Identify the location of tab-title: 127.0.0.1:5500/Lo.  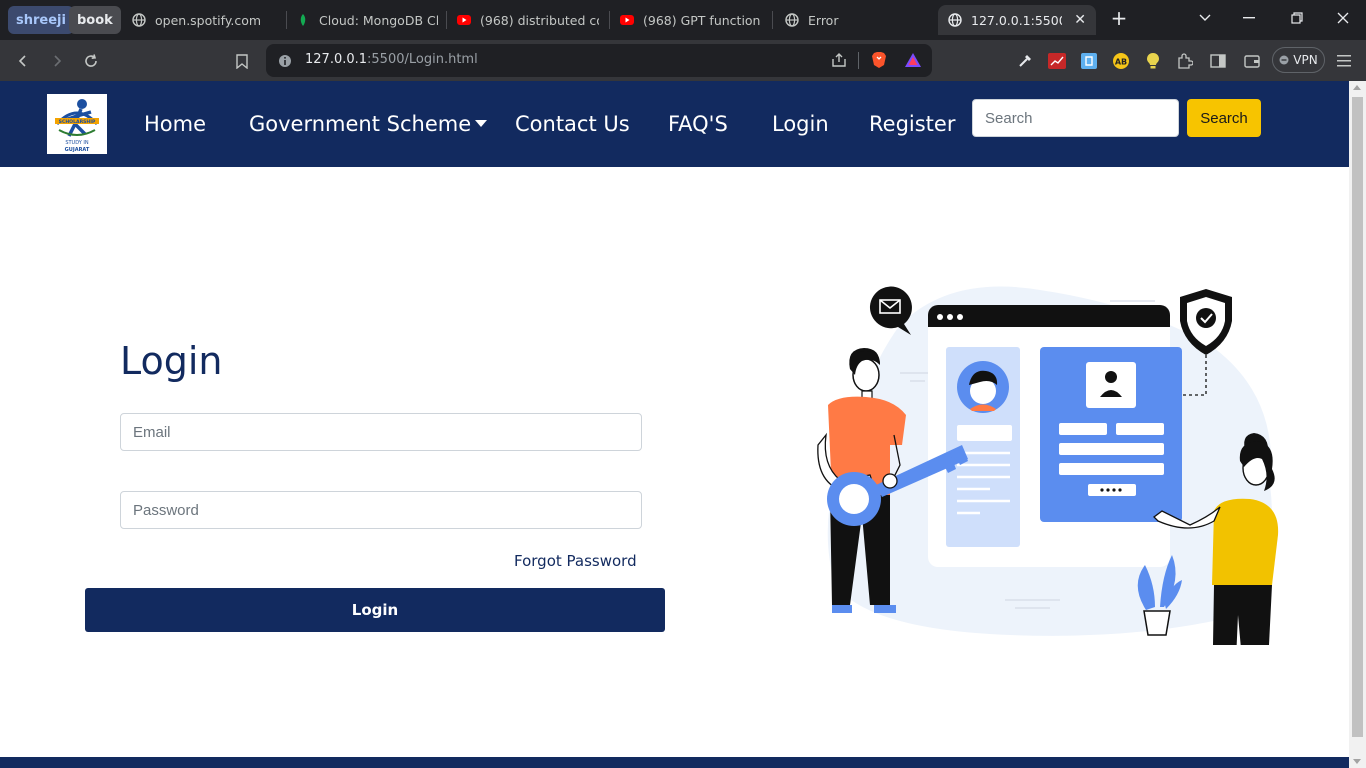
(1016, 20).